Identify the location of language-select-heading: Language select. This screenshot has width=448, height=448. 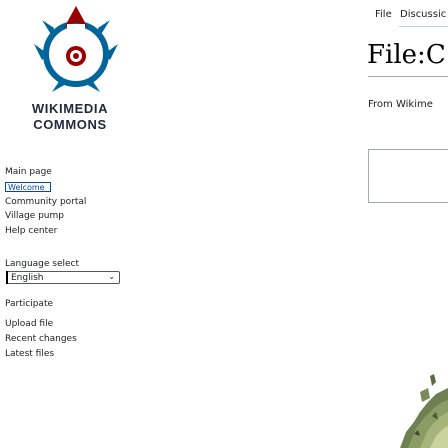
(42, 264).